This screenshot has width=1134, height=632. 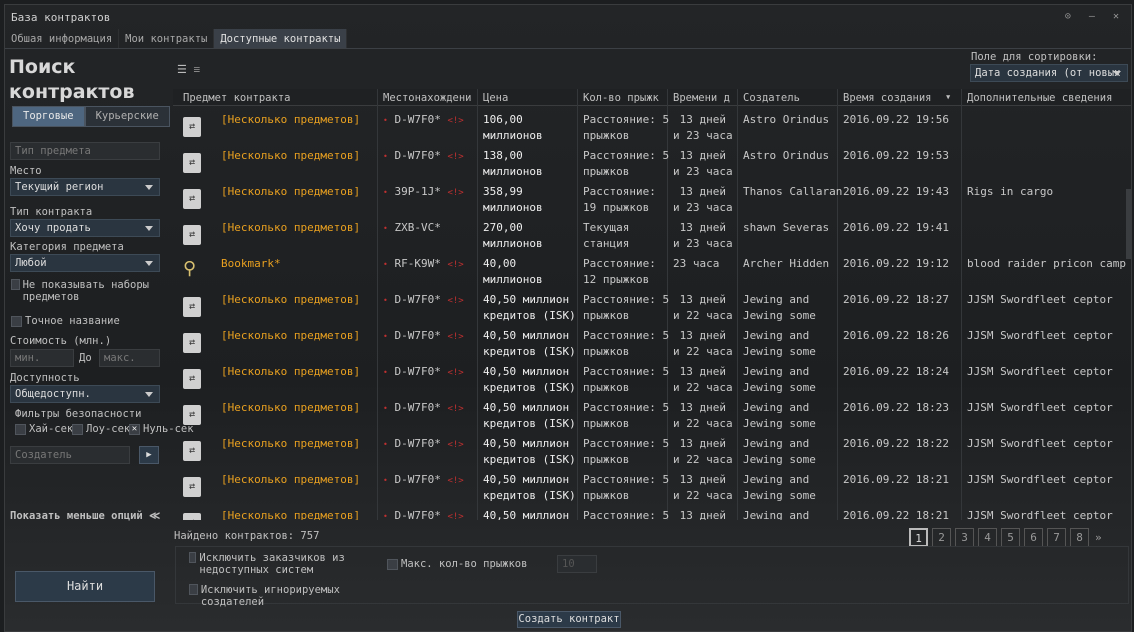 I want to click on min-price-input: мин., so click(x=42, y=358).